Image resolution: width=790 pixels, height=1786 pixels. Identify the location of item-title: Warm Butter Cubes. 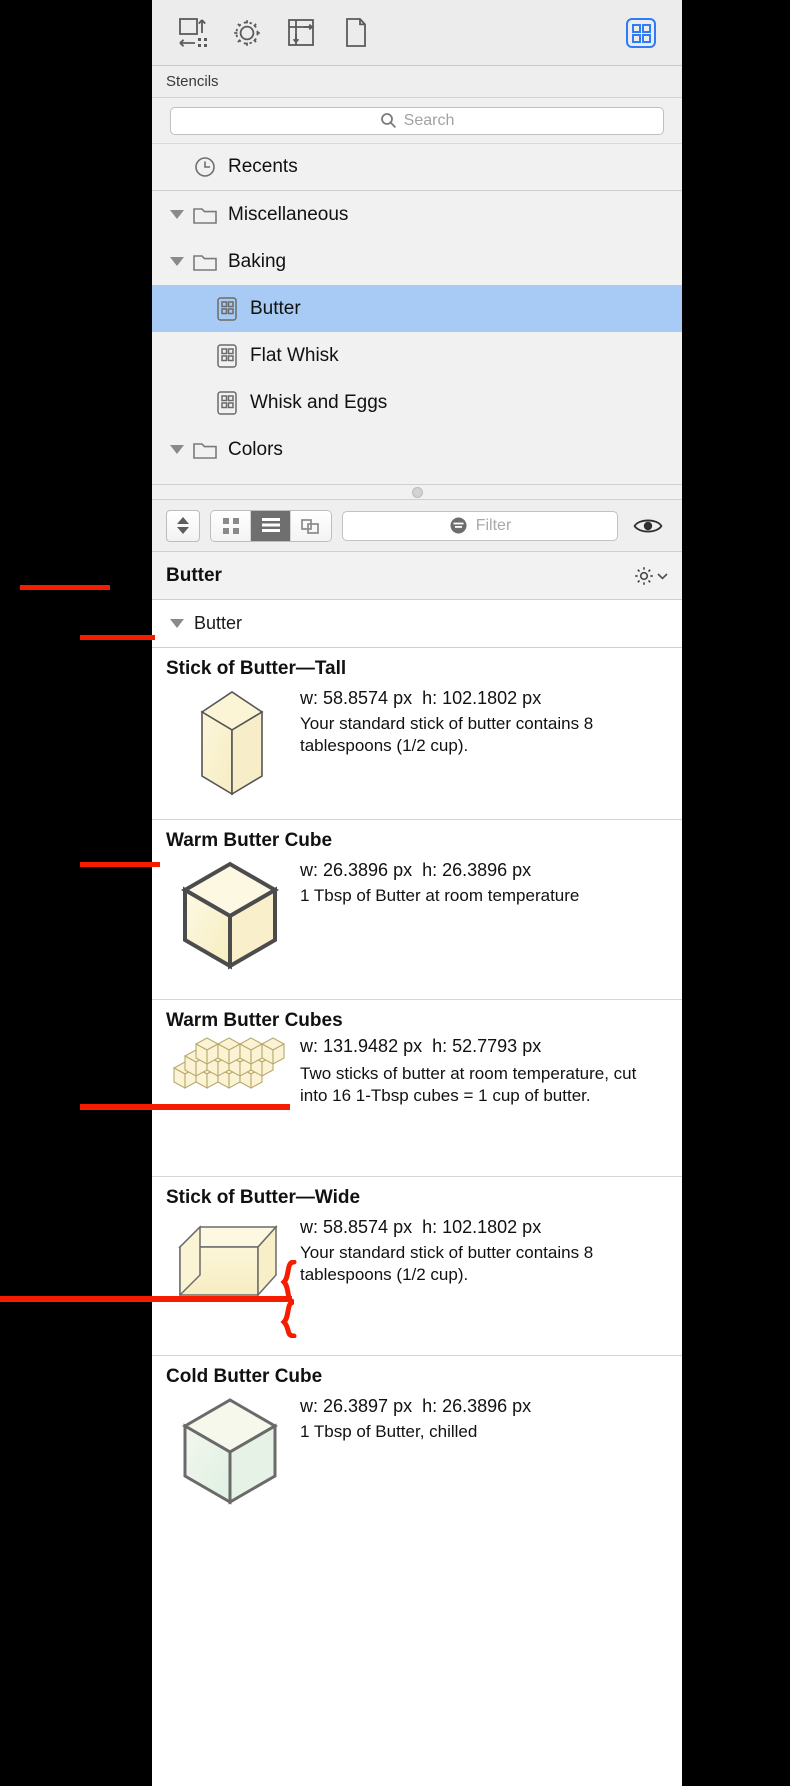
(254, 1020).